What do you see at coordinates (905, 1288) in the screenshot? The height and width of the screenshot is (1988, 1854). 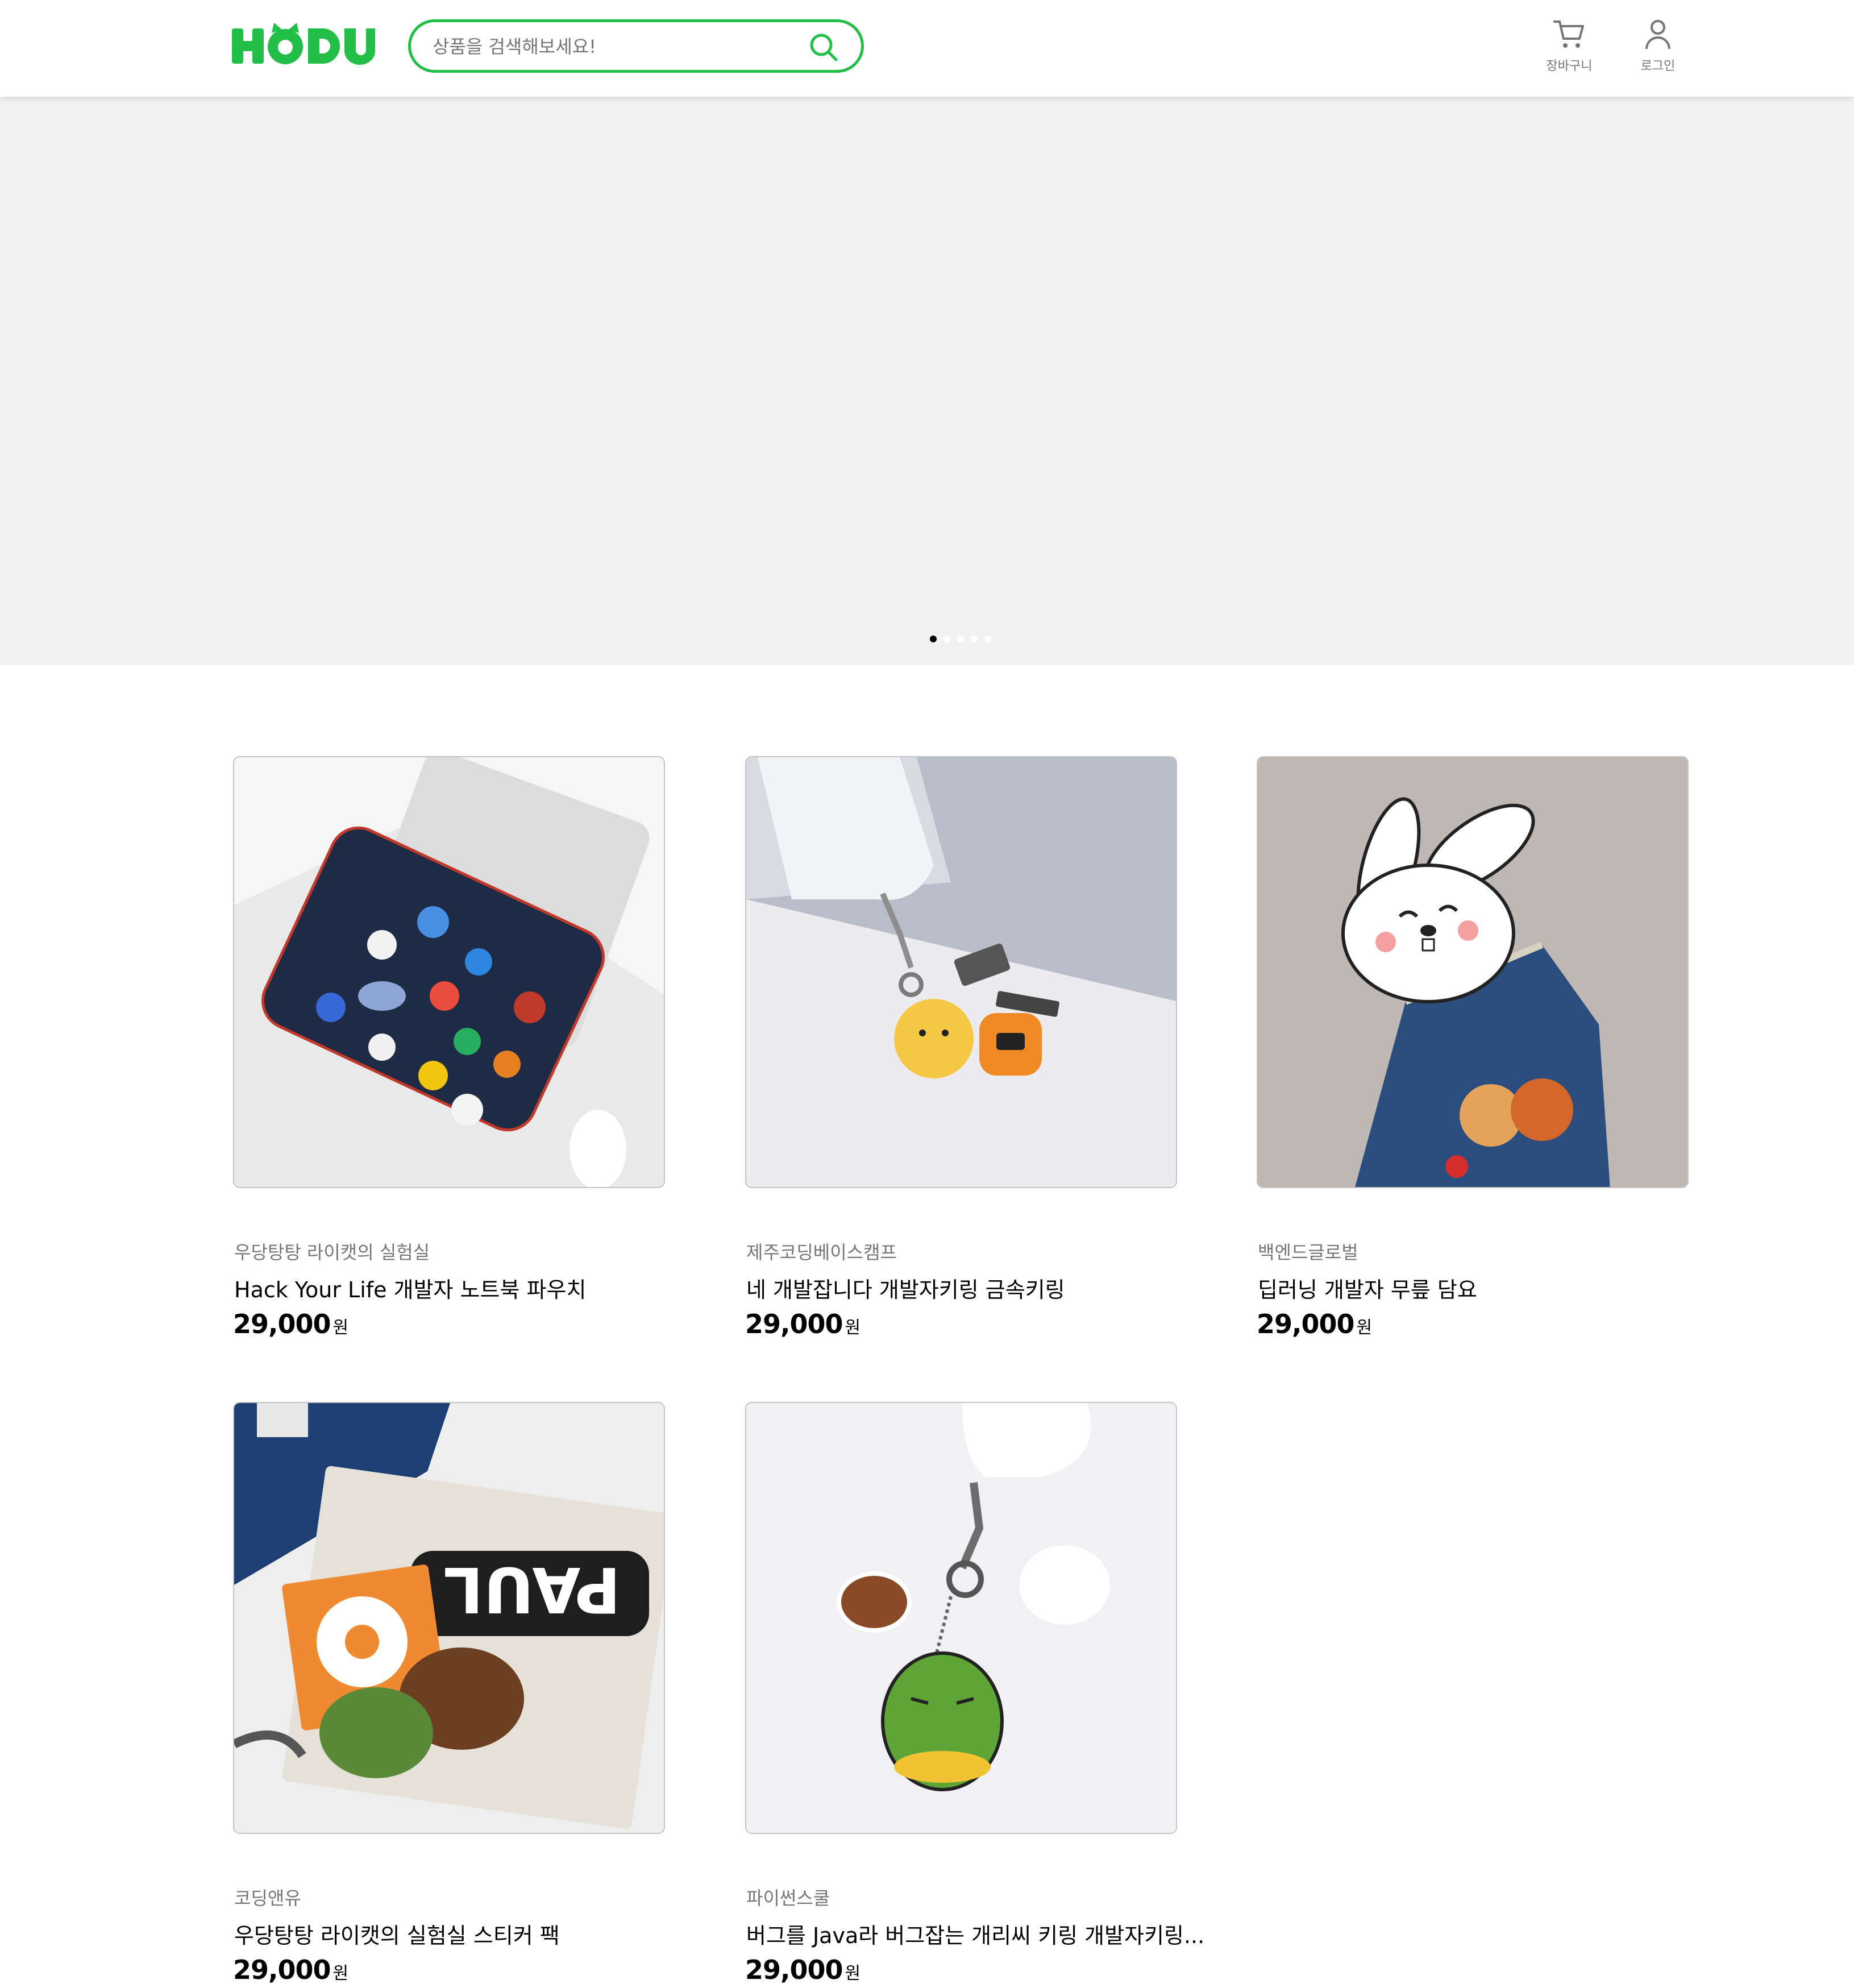 I see `product-name: 네 개발잡니다 개발자키링 금속키링` at bounding box center [905, 1288].